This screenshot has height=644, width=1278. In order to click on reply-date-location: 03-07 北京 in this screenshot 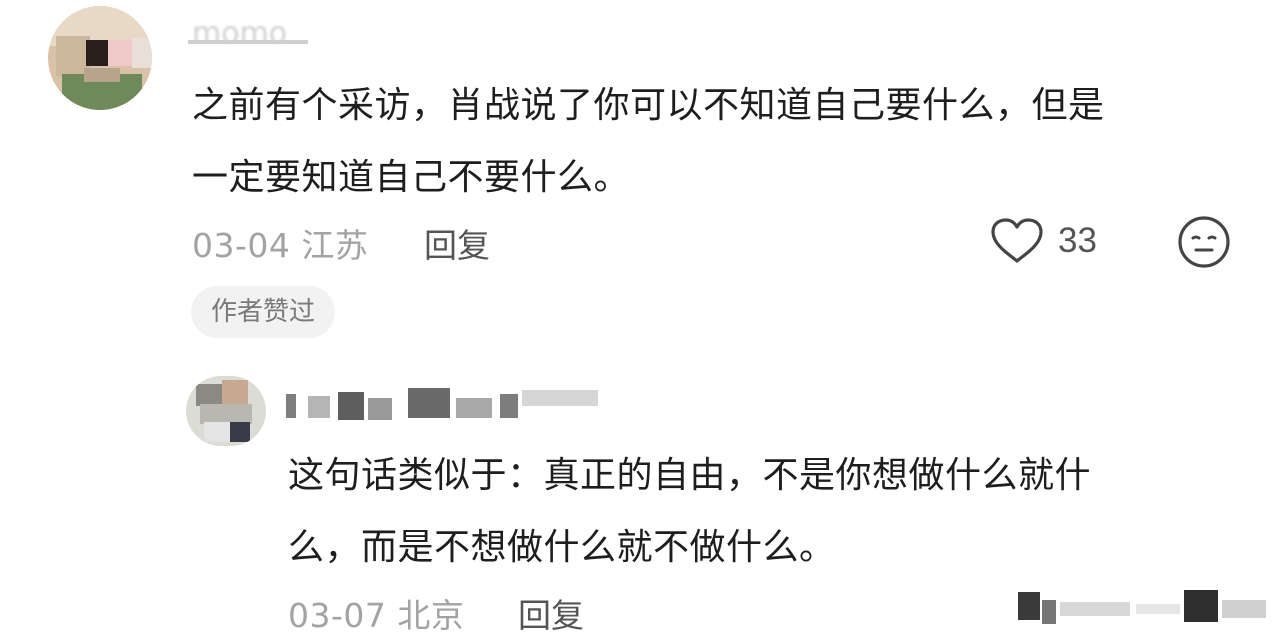, I will do `click(376, 615)`.